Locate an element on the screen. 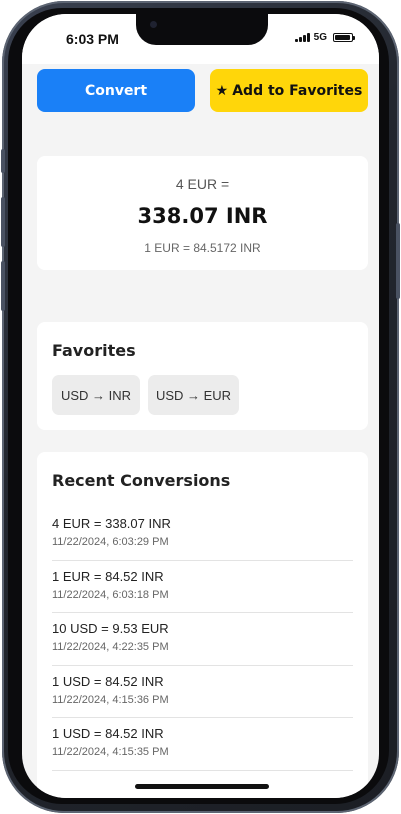 This screenshot has height=814, width=401. conversion-timestamp: 11/22/2024, 6:03:18 PM is located at coordinates (110, 594).